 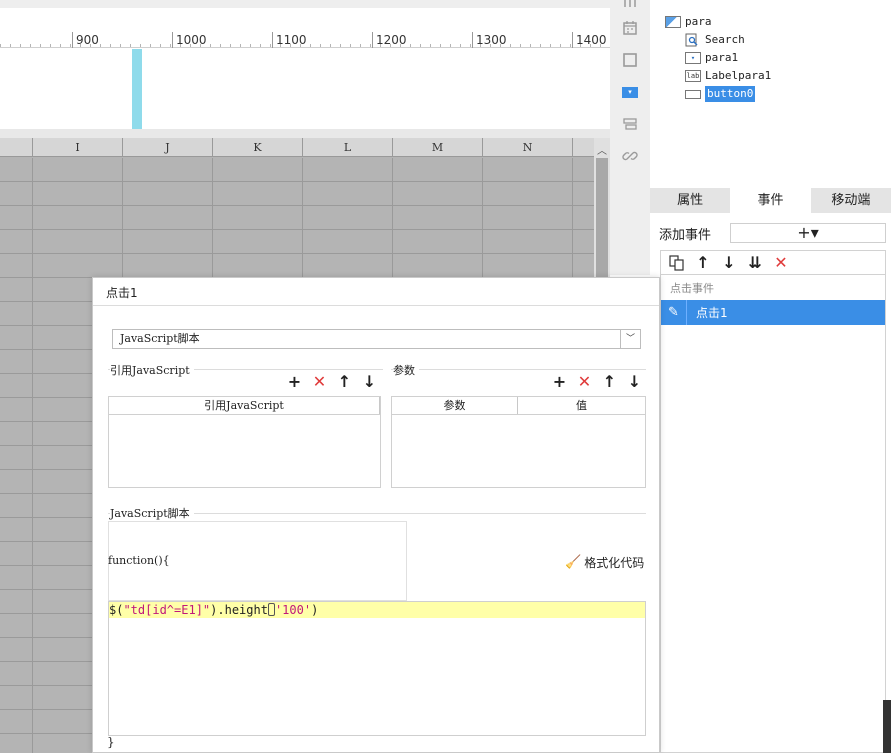 I want to click on code-line: $("td[id^=E1]").height '100'), so click(x=377, y=610).